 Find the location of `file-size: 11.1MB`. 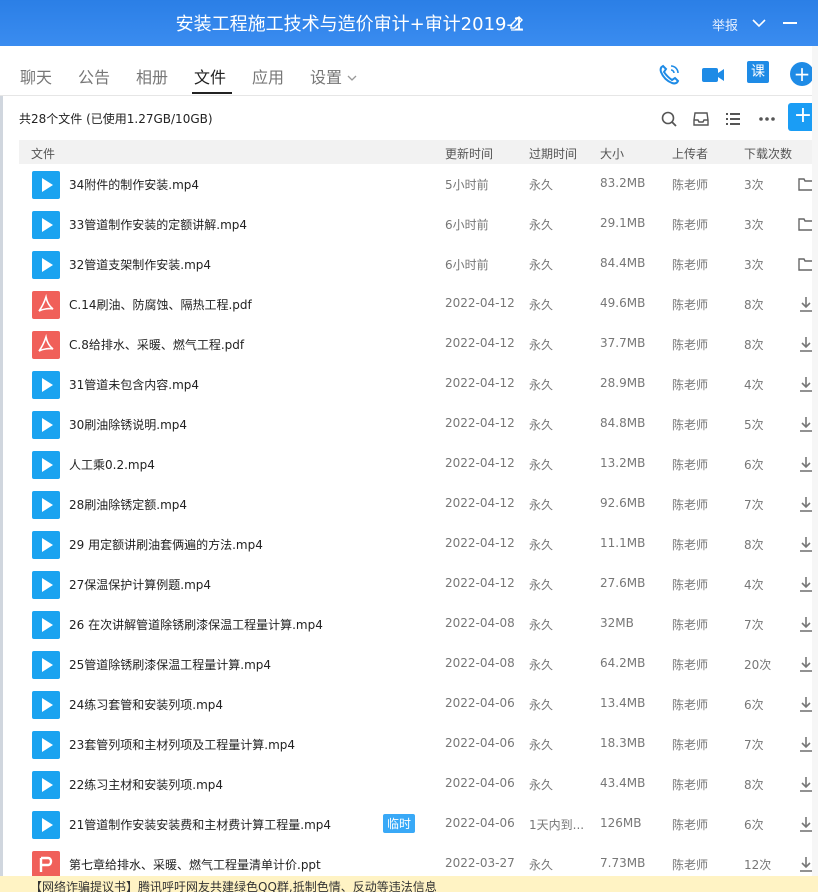

file-size: 11.1MB is located at coordinates (623, 543).